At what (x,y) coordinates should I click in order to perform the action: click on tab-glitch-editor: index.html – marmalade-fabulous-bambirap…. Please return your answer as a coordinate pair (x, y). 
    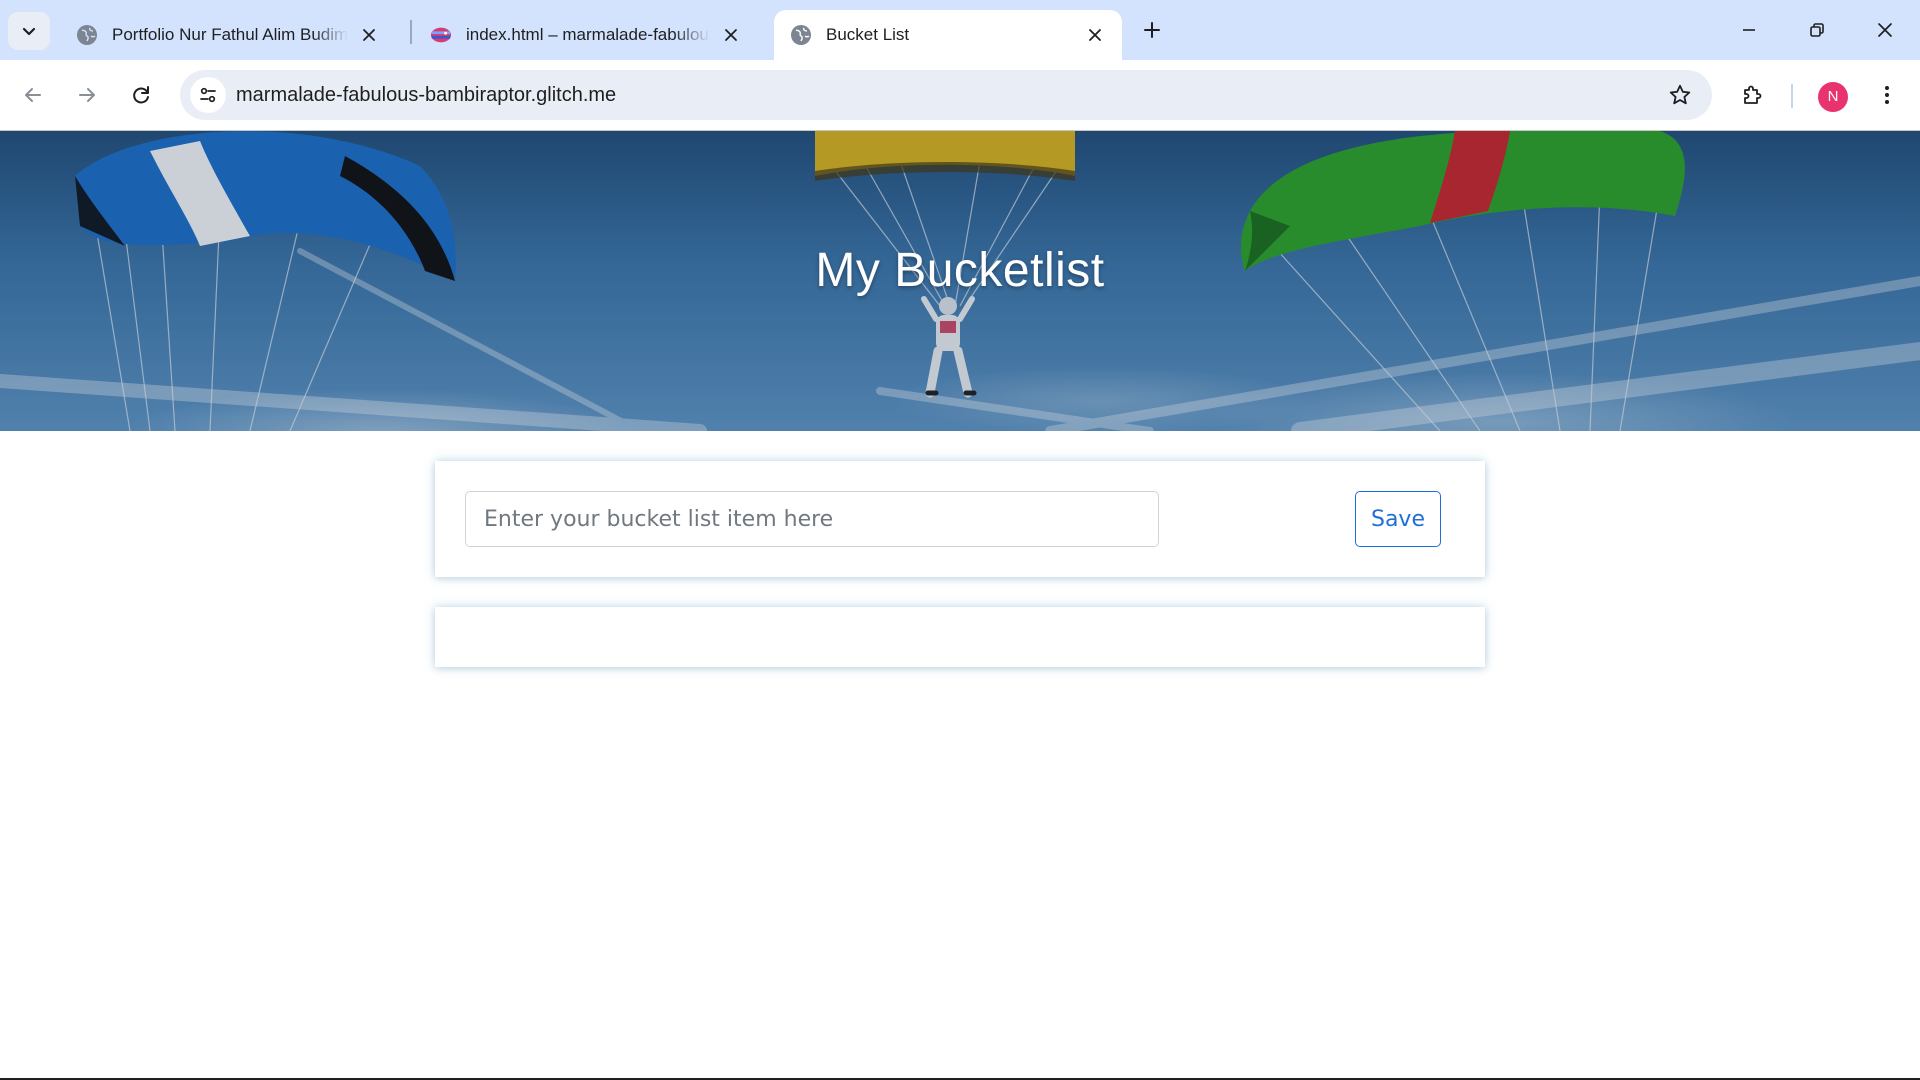
    Looking at the image, I should click on (586, 35).